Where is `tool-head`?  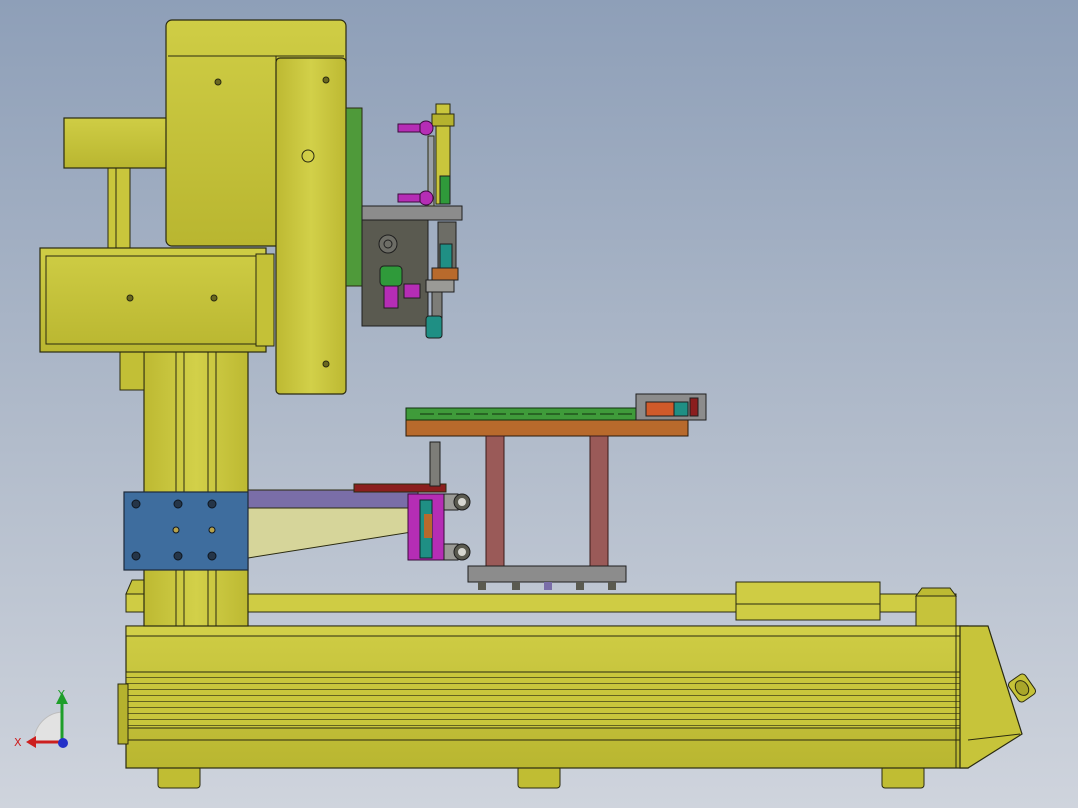 tool-head is located at coordinates (412, 221).